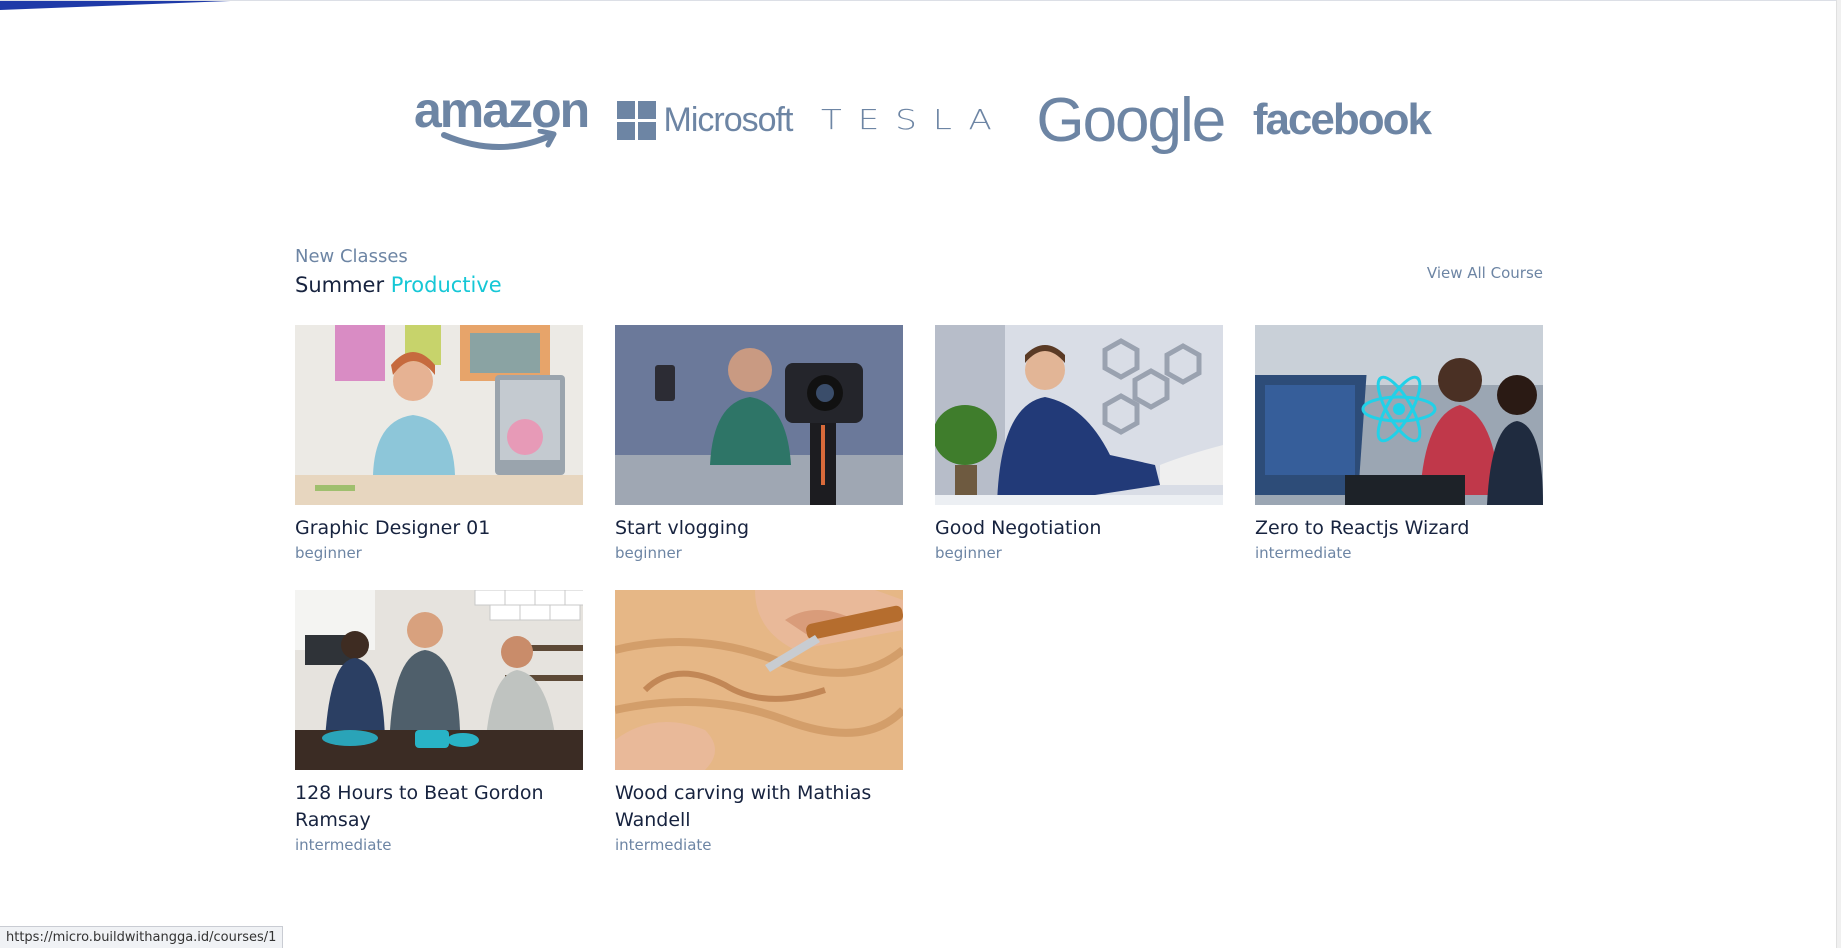  I want to click on tesla-logo: TESLA, so click(914, 120).